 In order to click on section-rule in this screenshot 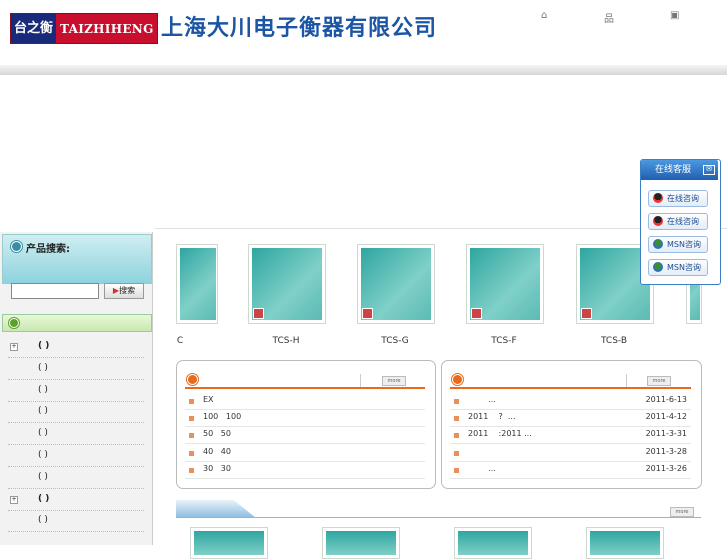, I will do `click(438, 517)`.